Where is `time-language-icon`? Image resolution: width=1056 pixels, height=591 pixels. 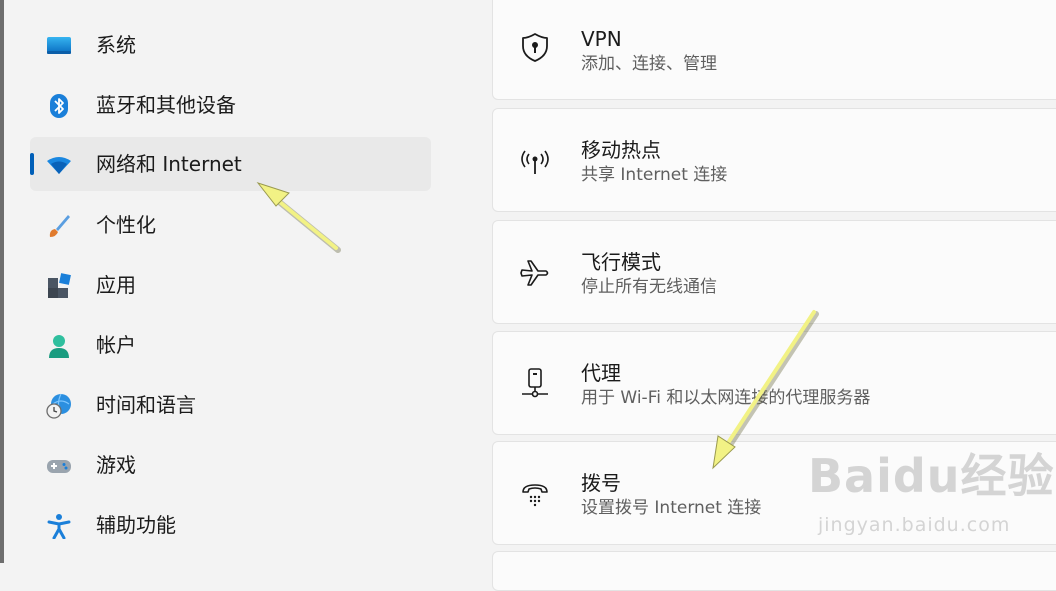 time-language-icon is located at coordinates (58, 406).